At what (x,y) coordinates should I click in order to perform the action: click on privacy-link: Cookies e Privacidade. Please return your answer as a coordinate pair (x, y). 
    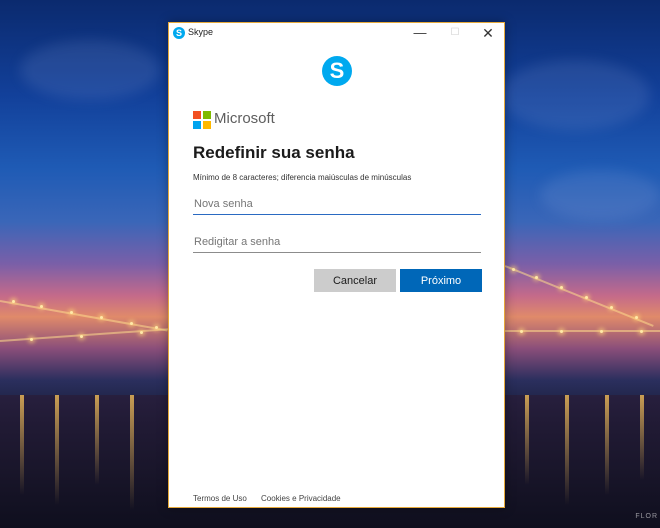
    Looking at the image, I should click on (301, 498).